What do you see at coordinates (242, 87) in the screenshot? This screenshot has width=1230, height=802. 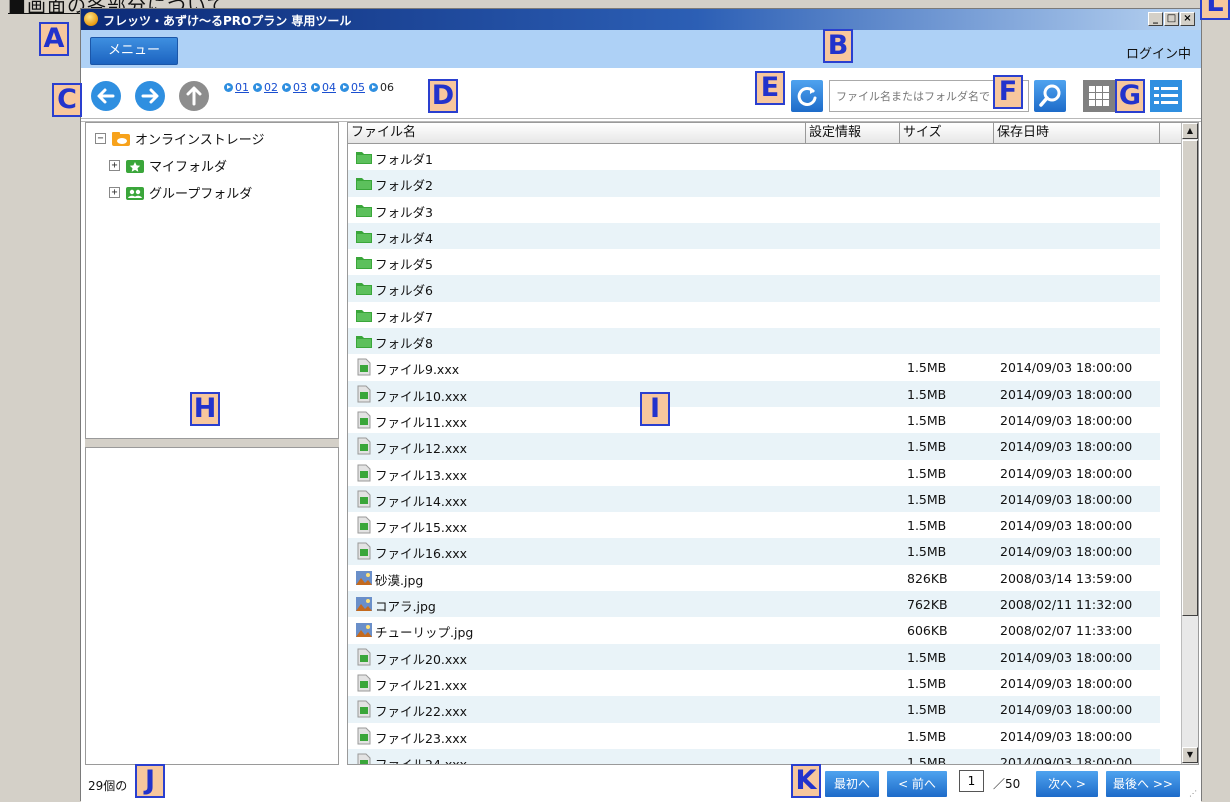 I see `breadcrumb-link: 01` at bounding box center [242, 87].